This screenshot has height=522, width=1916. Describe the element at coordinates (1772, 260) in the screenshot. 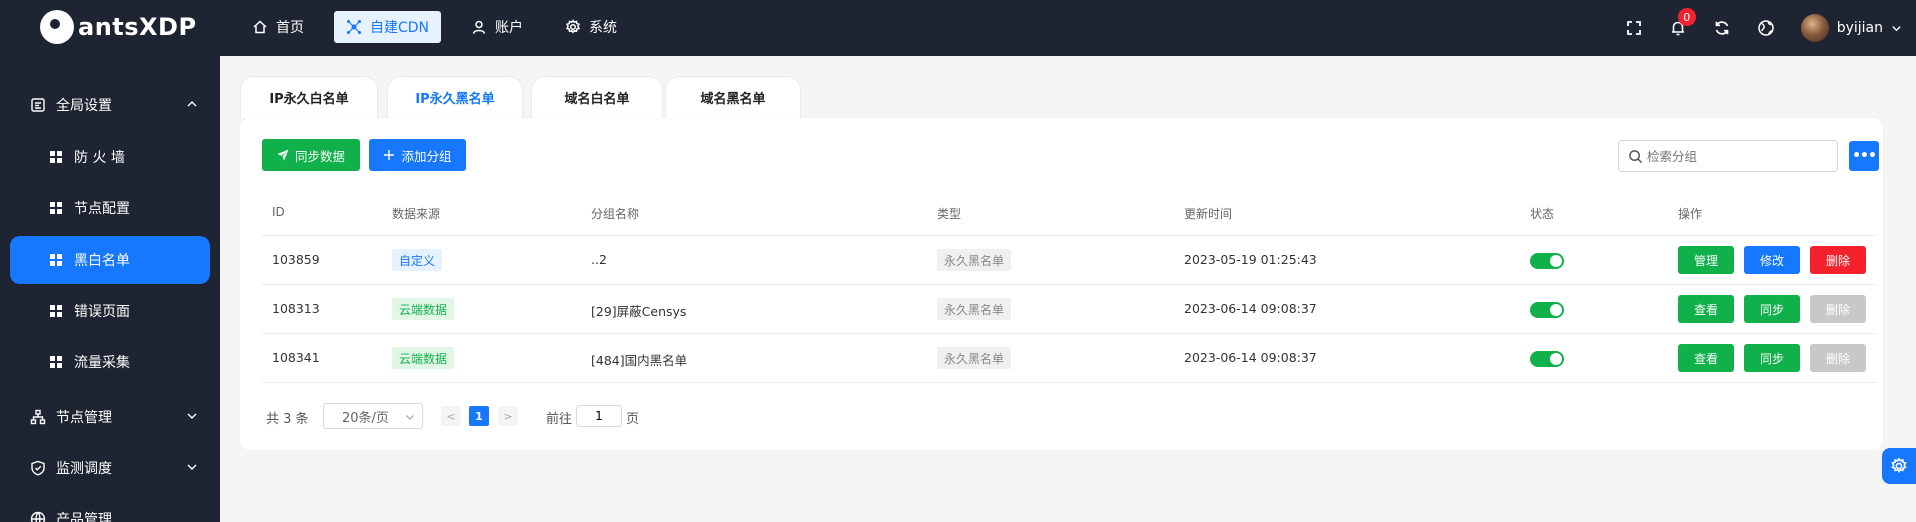

I see `edit-button: 修改` at that location.